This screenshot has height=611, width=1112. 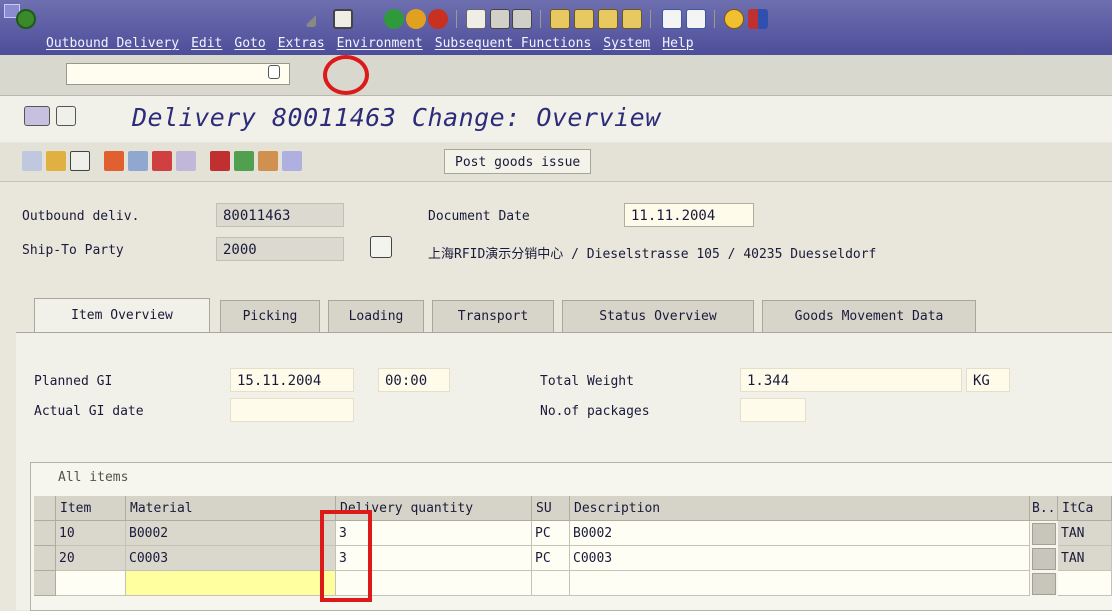 What do you see at coordinates (178, 74) in the screenshot?
I see `command-field` at bounding box center [178, 74].